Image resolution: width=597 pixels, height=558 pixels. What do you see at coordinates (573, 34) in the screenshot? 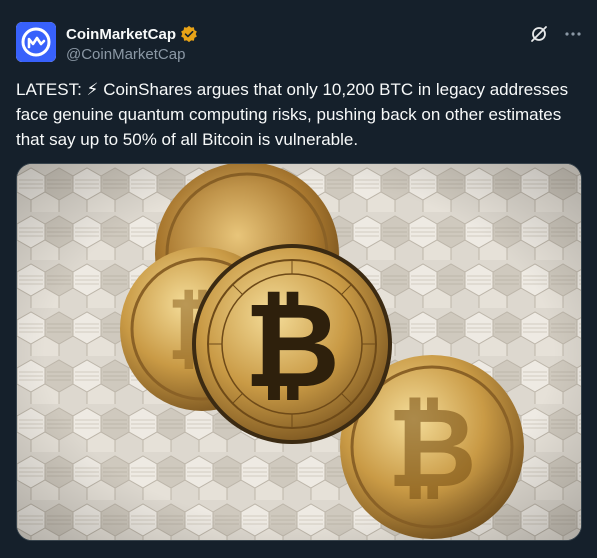
I see `more-options-icon` at bounding box center [573, 34].